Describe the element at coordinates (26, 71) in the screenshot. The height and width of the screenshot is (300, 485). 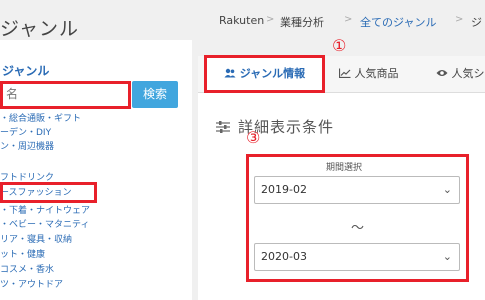
I see `genre-heading: ジャンル` at that location.